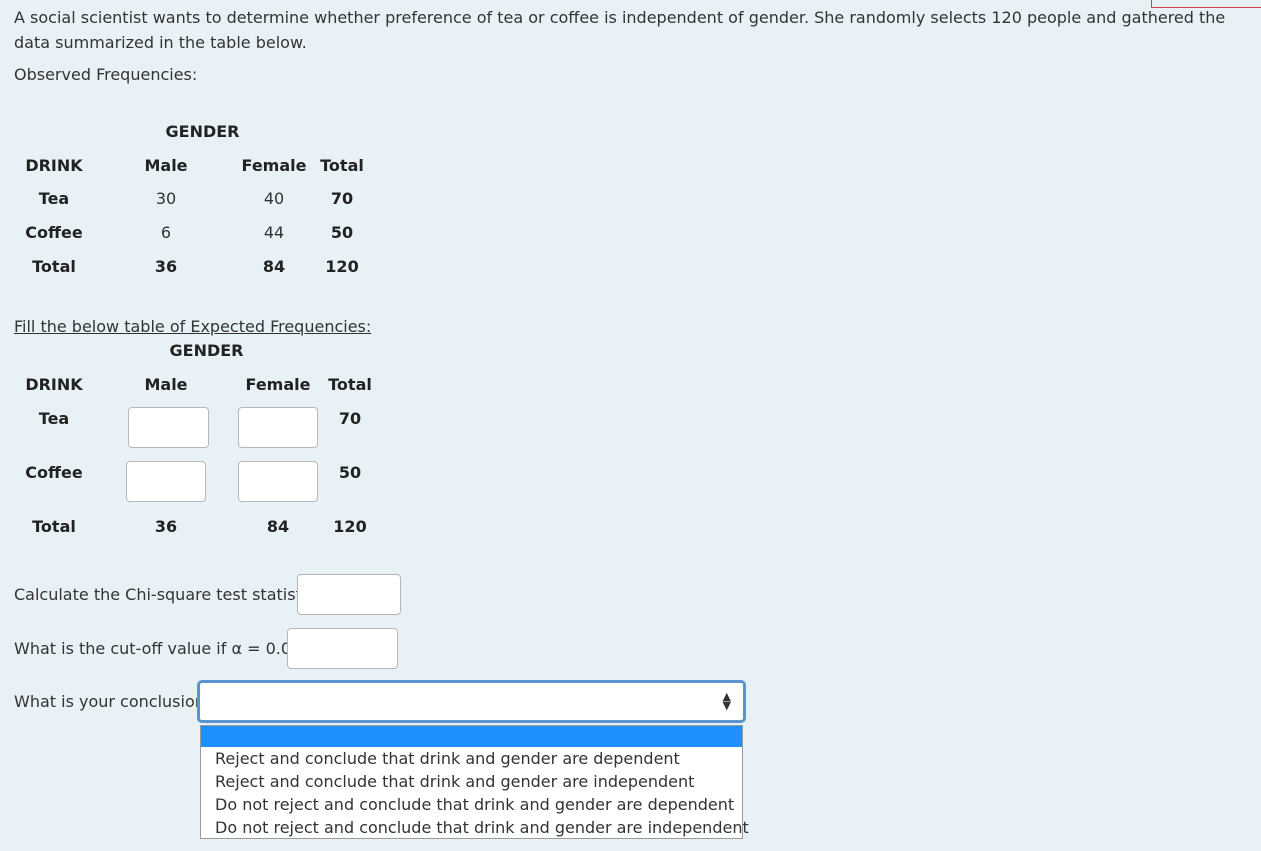 Image resolution: width=1261 pixels, height=851 pixels. I want to click on expected-gender-header: GENDER, so click(206, 350).